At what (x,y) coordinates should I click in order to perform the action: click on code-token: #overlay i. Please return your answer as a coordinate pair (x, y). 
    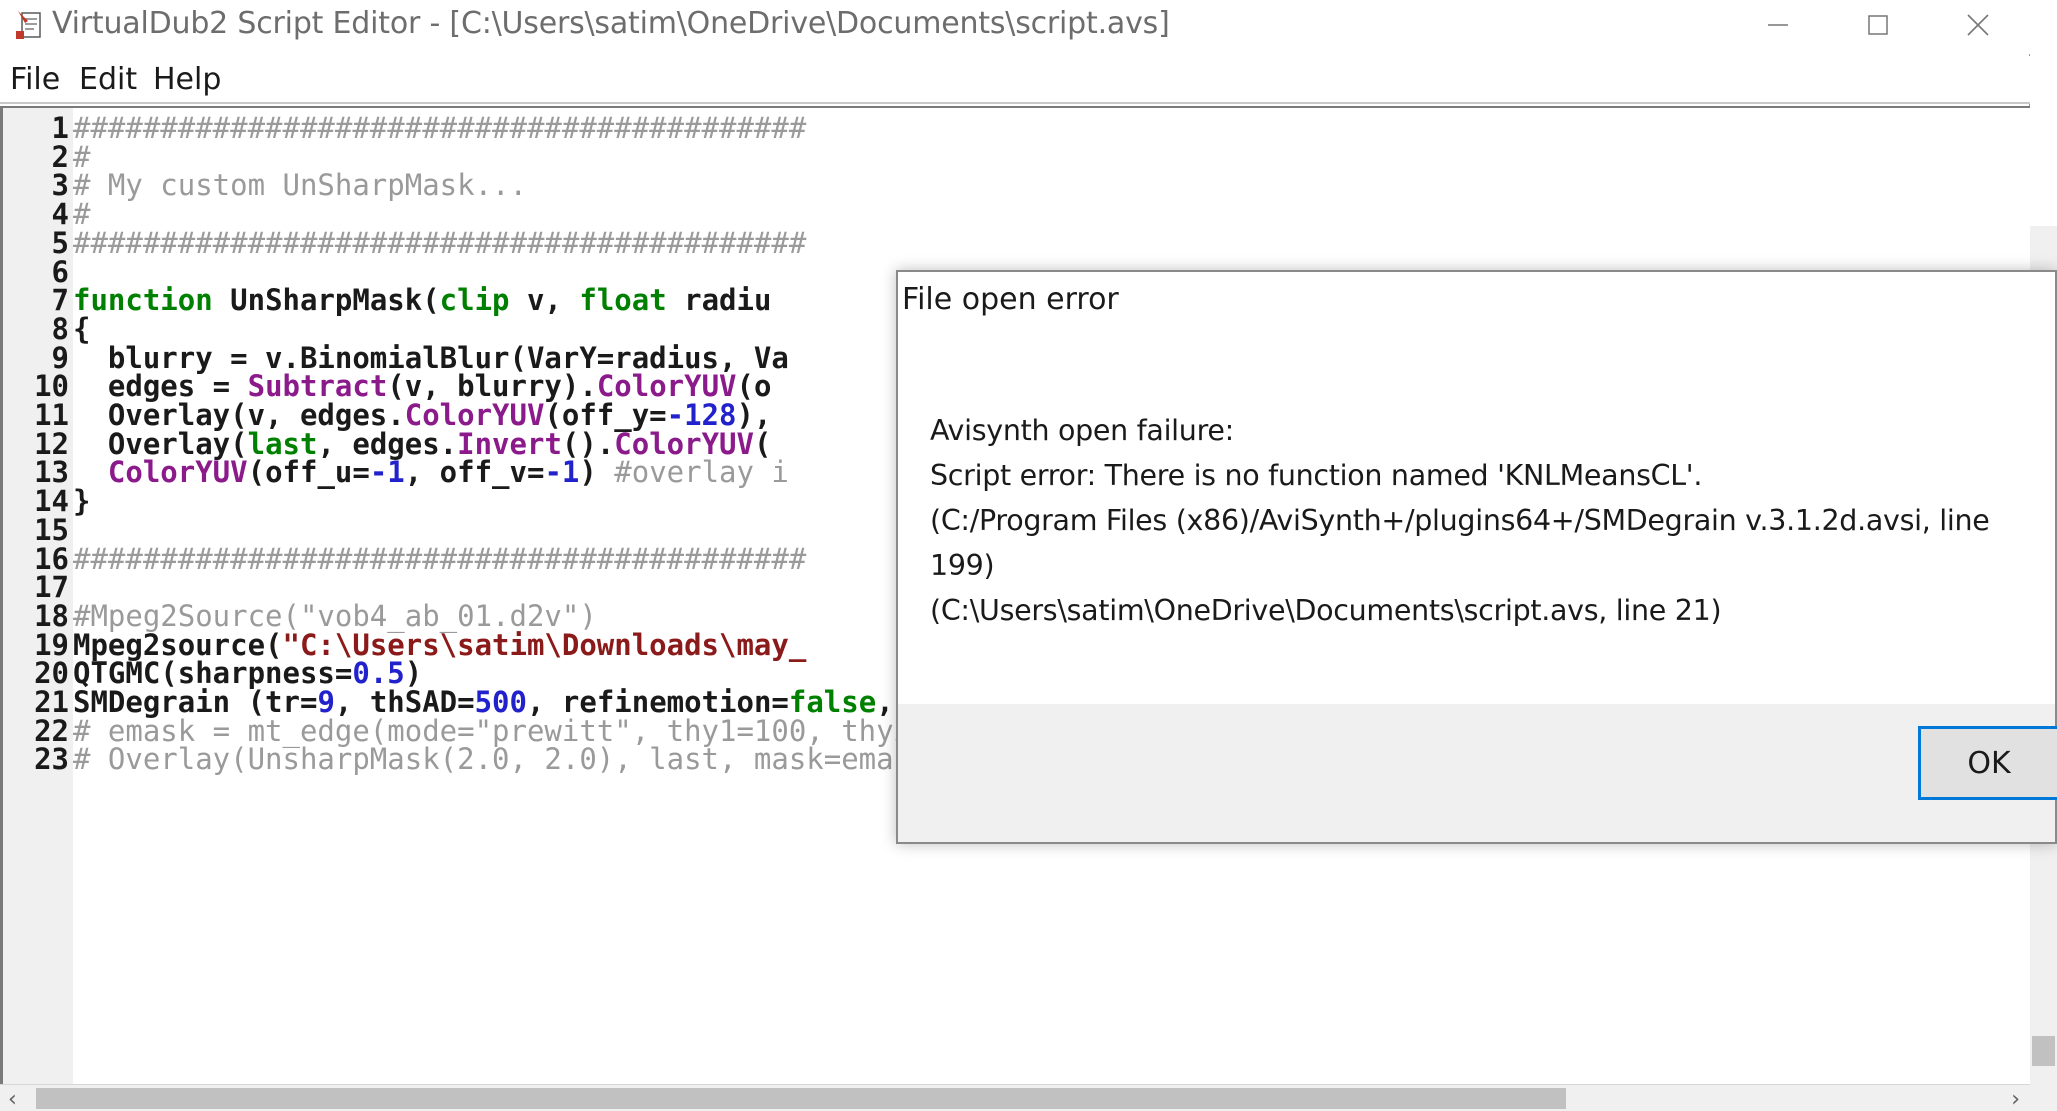
    Looking at the image, I should click on (701, 472).